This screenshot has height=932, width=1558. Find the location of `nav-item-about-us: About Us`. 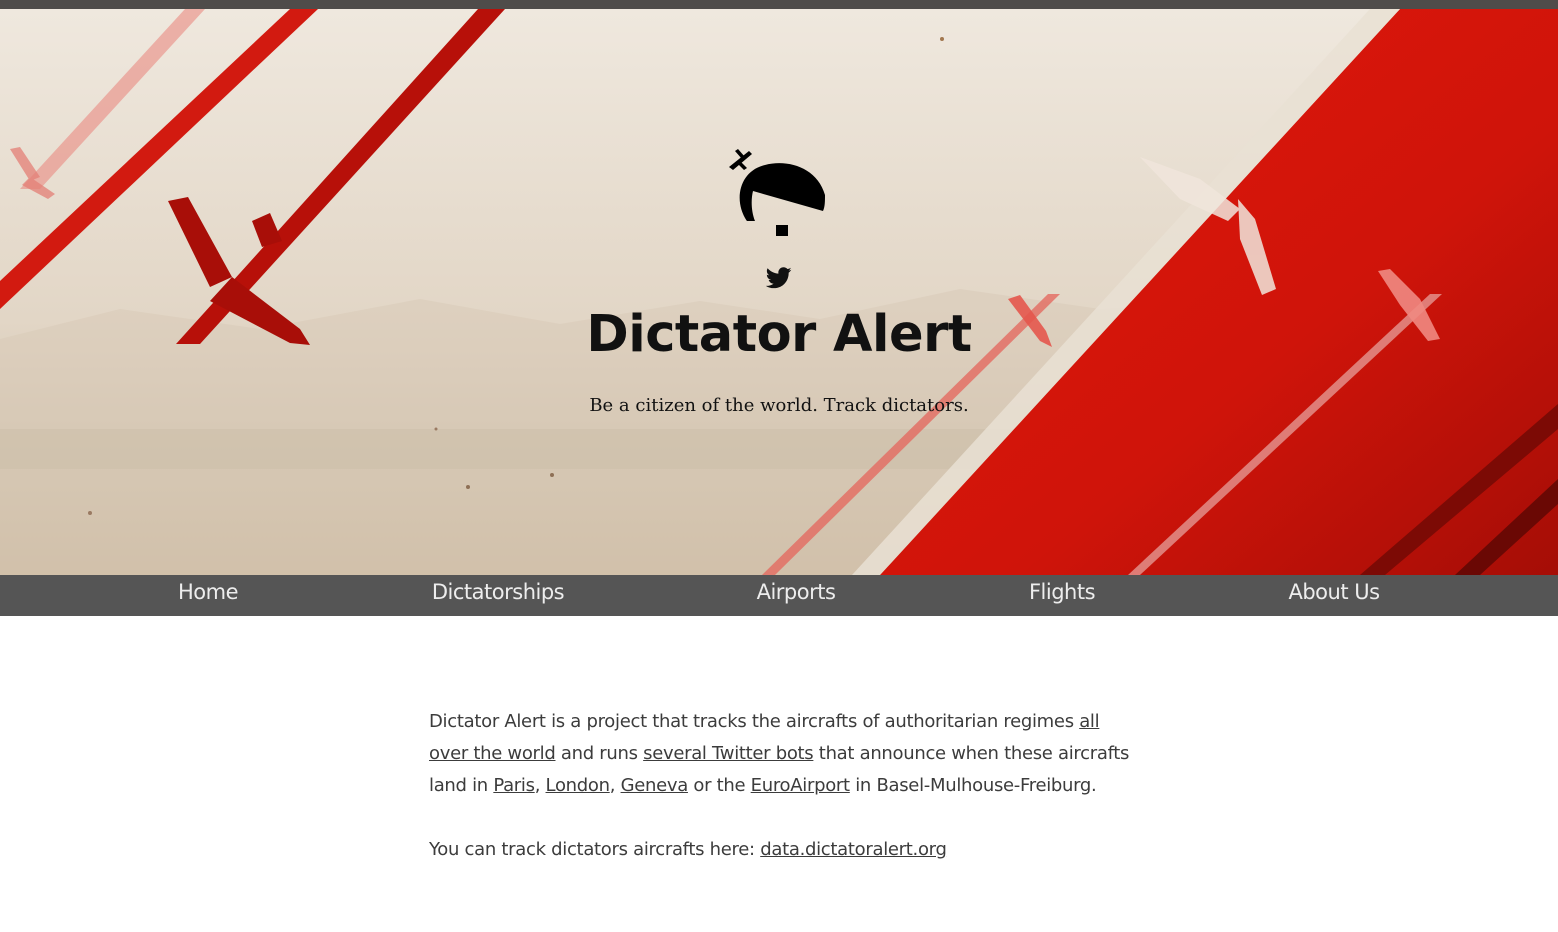

nav-item-about-us: About Us is located at coordinates (1334, 595).